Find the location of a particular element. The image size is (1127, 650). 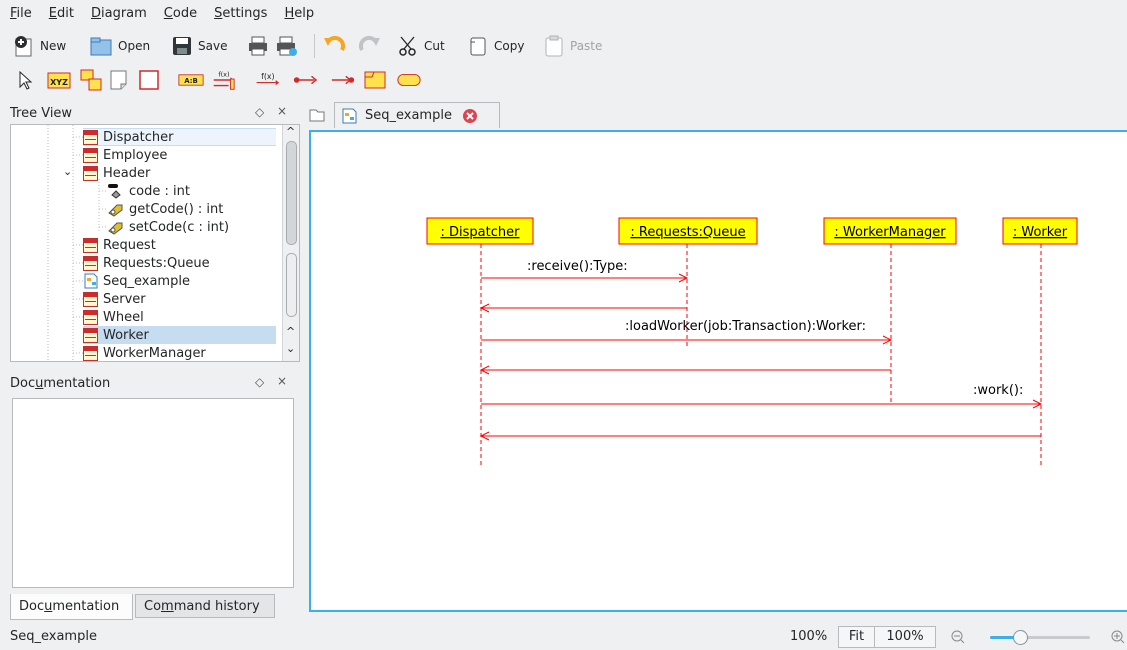

select-arrow-icon is located at coordinates (25, 80).